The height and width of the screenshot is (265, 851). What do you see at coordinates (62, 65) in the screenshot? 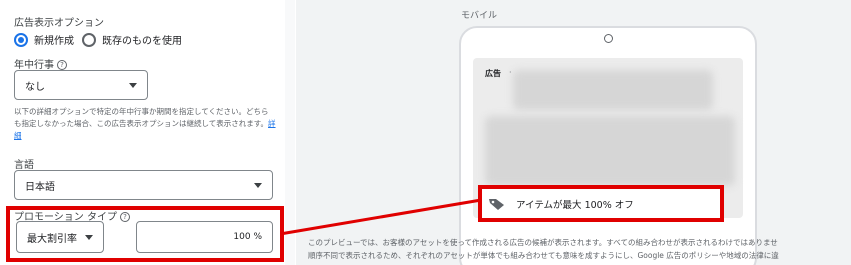
I see `help-circle-icon: ?` at bounding box center [62, 65].